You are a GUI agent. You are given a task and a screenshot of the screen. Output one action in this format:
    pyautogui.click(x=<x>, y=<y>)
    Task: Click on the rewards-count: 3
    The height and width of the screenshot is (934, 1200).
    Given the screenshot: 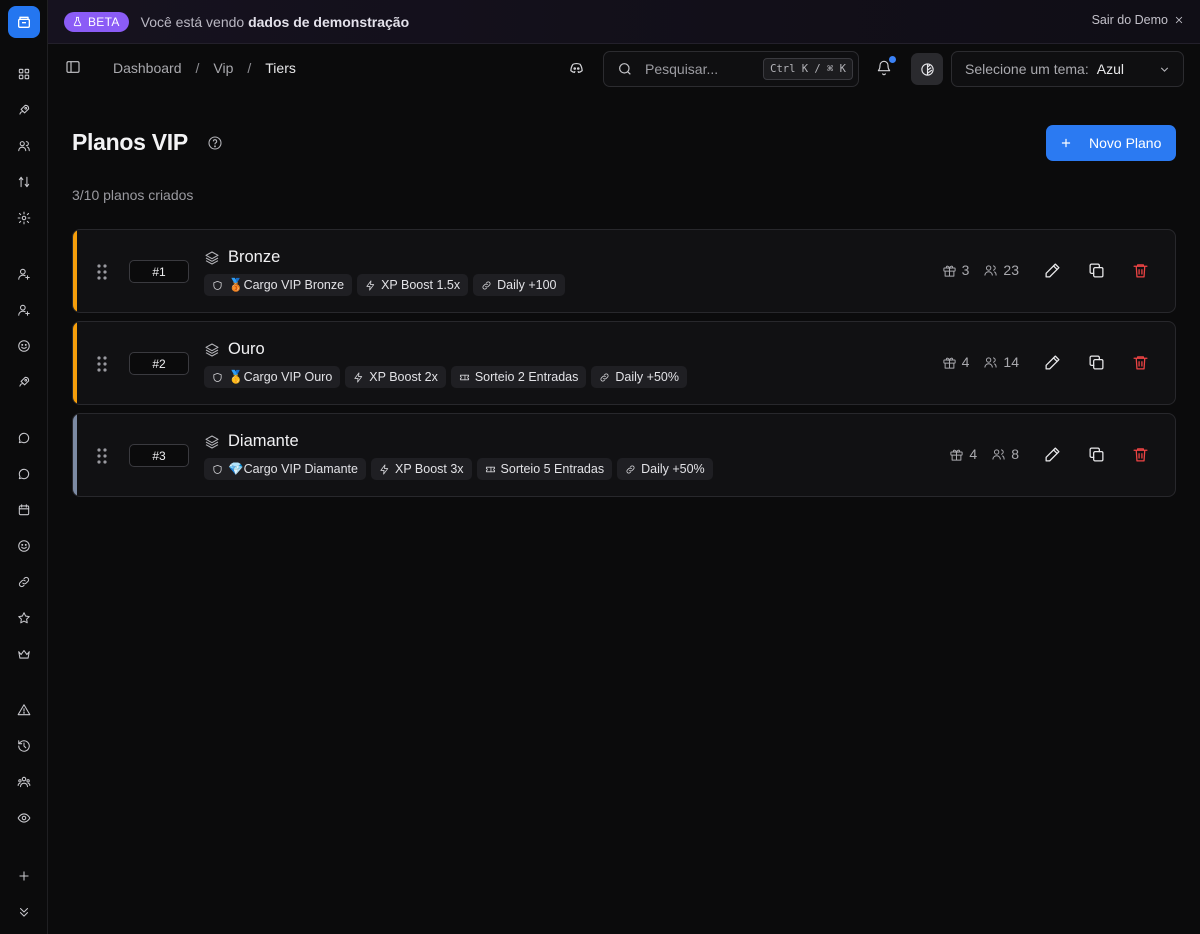 What is the action you would take?
    pyautogui.click(x=965, y=270)
    